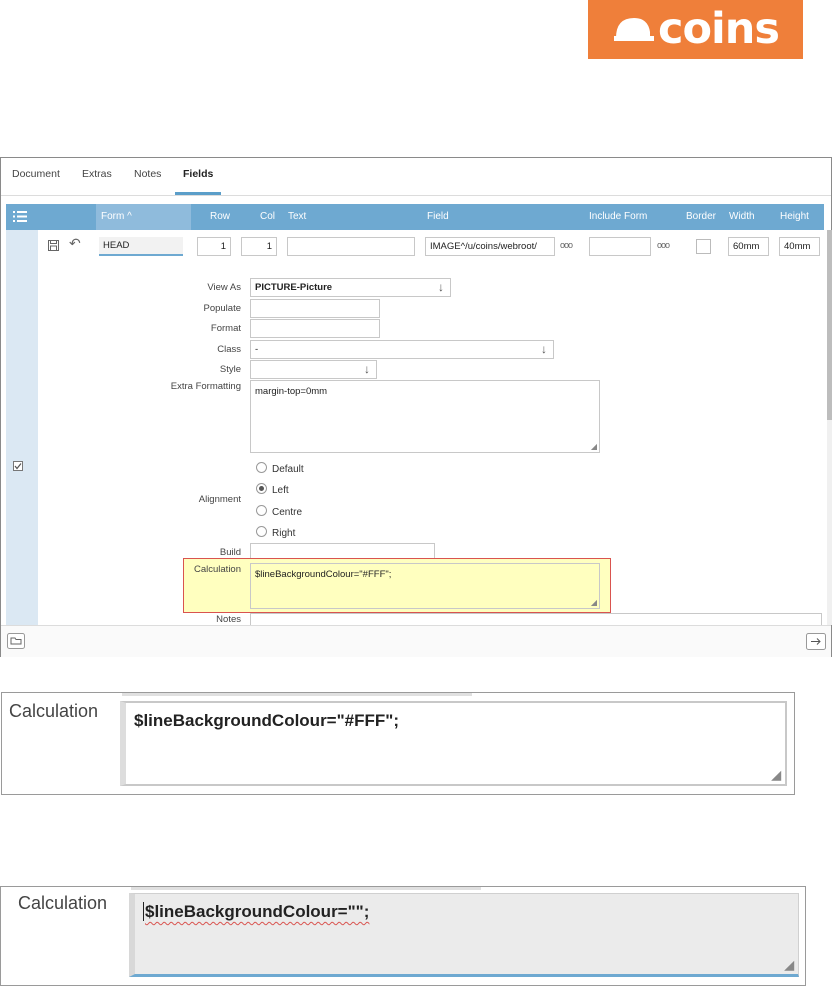  What do you see at coordinates (16, 641) in the screenshot?
I see `folder-icon` at bounding box center [16, 641].